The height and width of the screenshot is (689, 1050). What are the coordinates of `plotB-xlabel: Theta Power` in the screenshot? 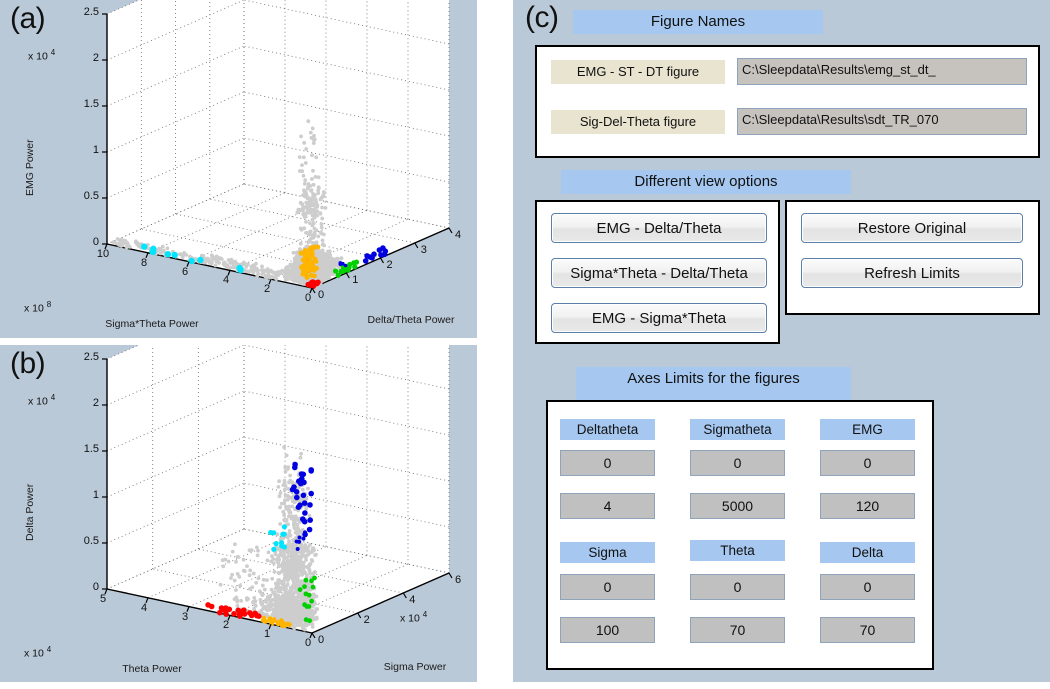 It's located at (152, 669).